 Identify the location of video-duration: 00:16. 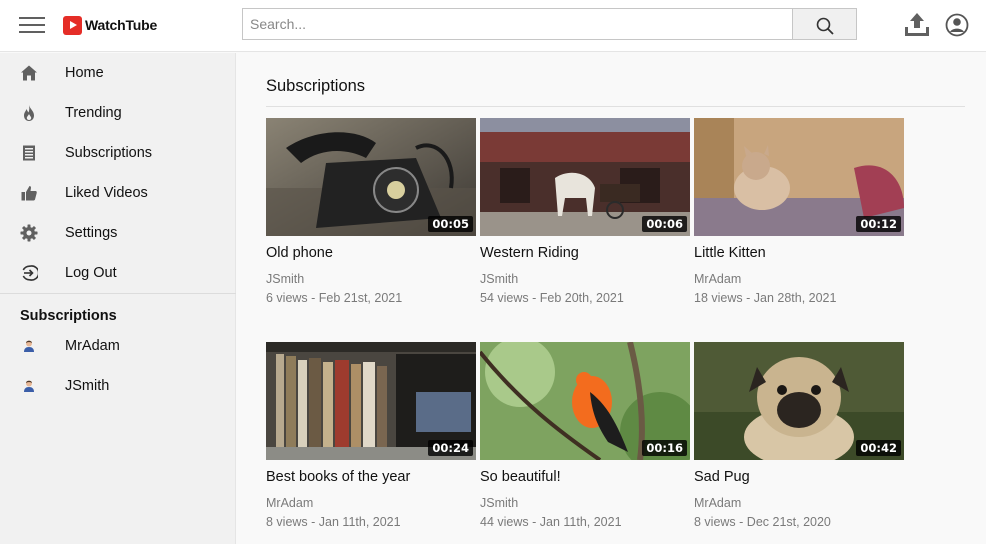
(664, 448).